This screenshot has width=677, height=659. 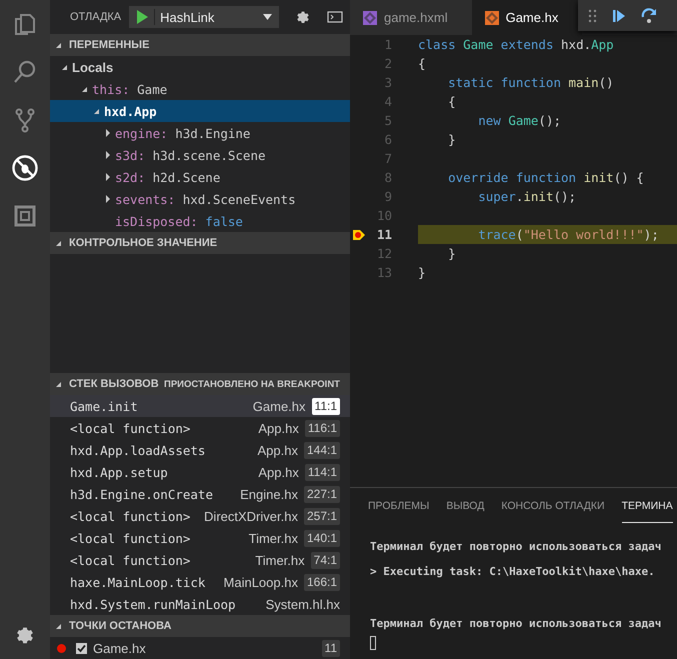 What do you see at coordinates (387, 63) in the screenshot?
I see `line-number: 2` at bounding box center [387, 63].